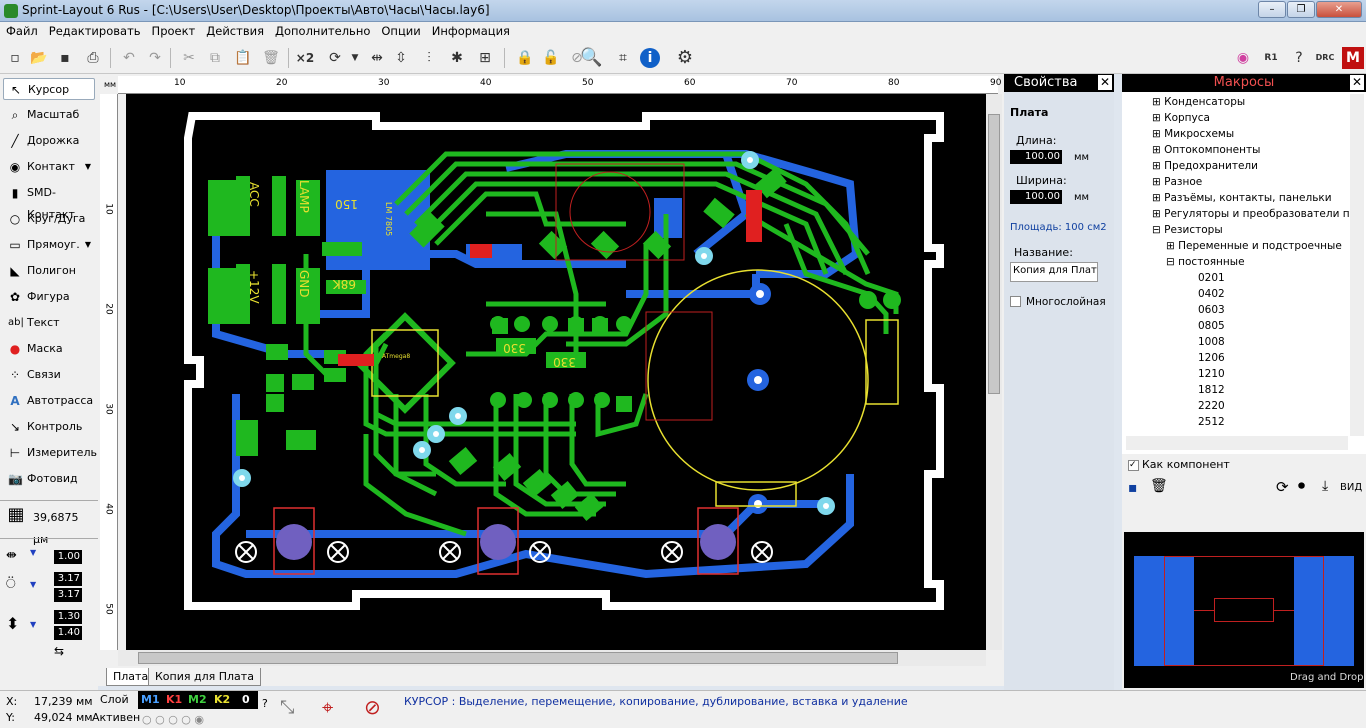  I want to click on print-icon: ⎙, so click(93, 58).